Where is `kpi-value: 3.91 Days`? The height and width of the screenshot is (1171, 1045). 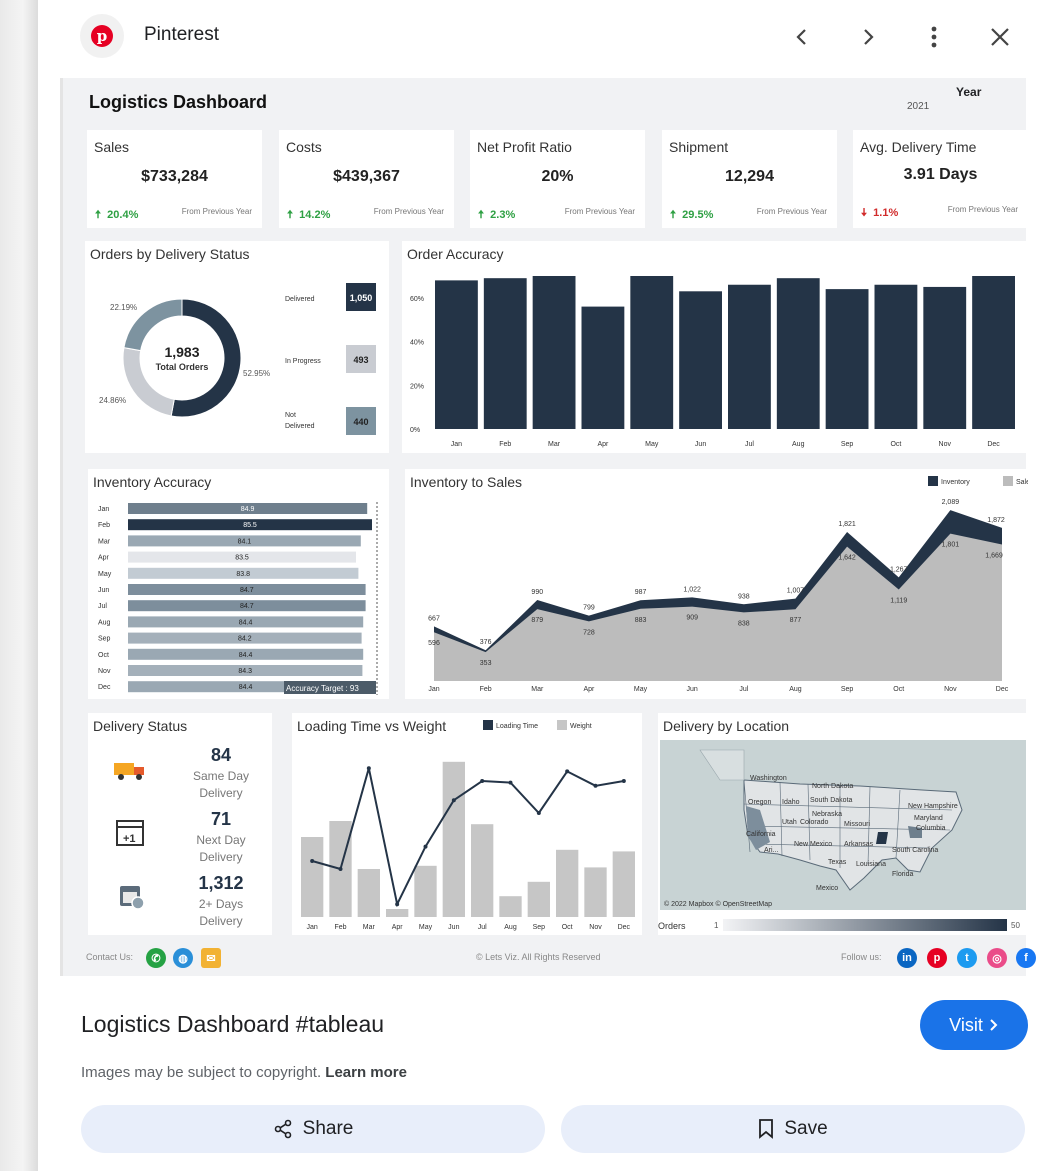 kpi-value: 3.91 Days is located at coordinates (940, 174).